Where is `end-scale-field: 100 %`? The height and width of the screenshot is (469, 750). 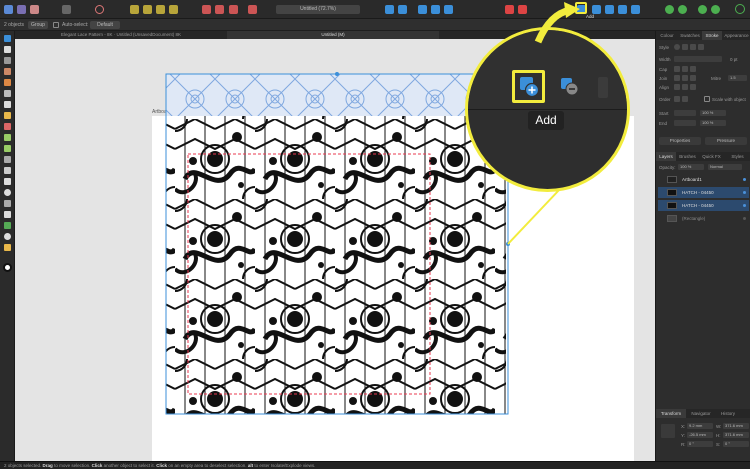
end-scale-field: 100 % is located at coordinates (713, 123).